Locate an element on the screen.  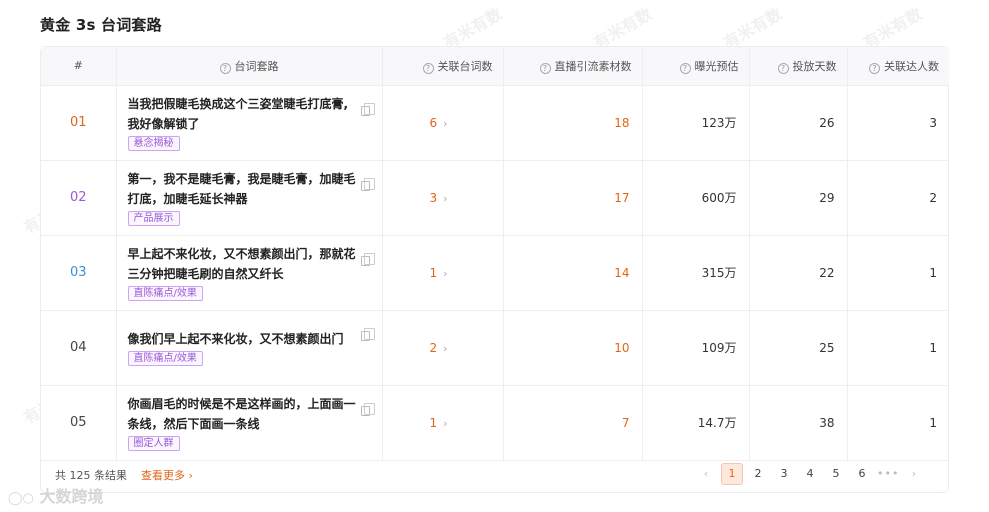
page-button: 4 is located at coordinates (810, 474).